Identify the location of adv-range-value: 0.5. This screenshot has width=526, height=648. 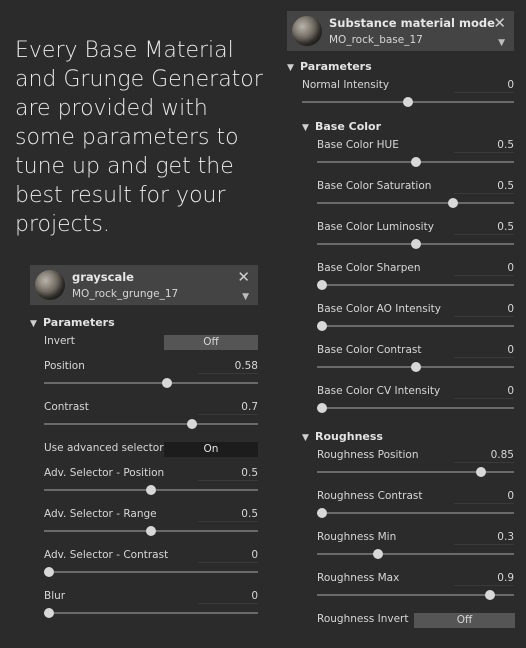
(228, 515).